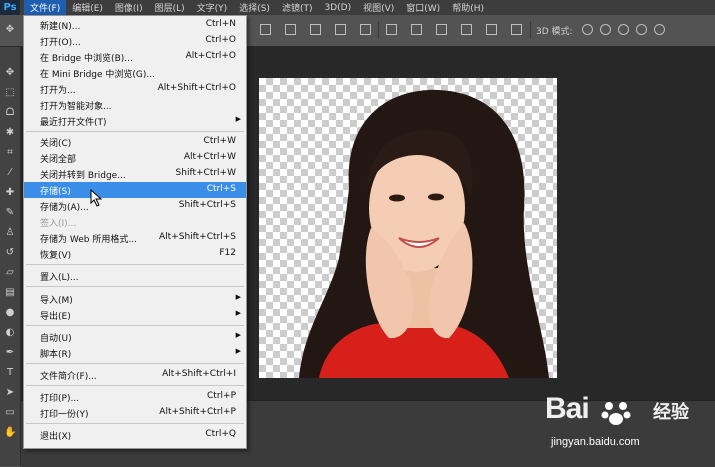 Image resolution: width=715 pixels, height=467 pixels. I want to click on menu-item-save-as: 存储为(A)... Shift+Ctrl+S, so click(135, 206).